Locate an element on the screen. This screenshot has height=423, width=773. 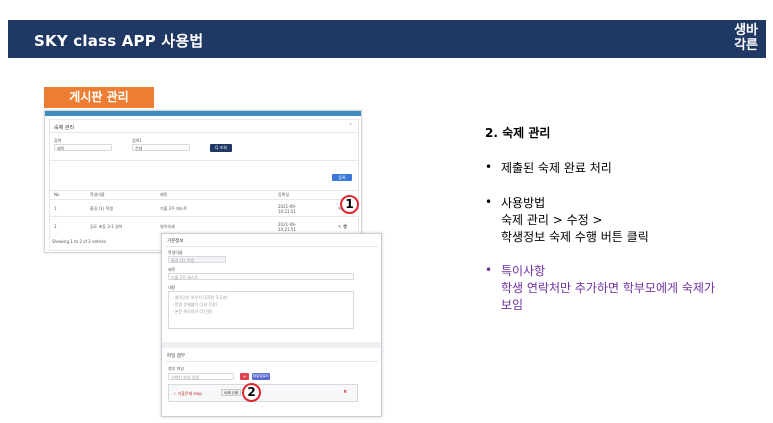
delete-icon: ✖ is located at coordinates (345, 392).